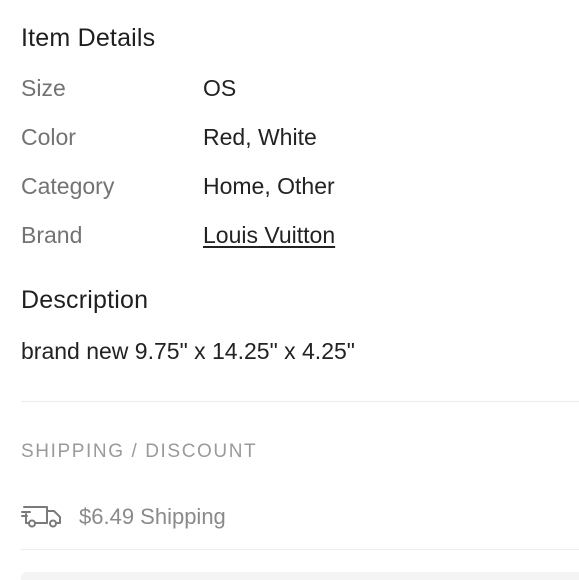 Image resolution: width=579 pixels, height=580 pixels. I want to click on description-text: brand new 9.75" x 14.25" x 4.25", so click(188, 351).